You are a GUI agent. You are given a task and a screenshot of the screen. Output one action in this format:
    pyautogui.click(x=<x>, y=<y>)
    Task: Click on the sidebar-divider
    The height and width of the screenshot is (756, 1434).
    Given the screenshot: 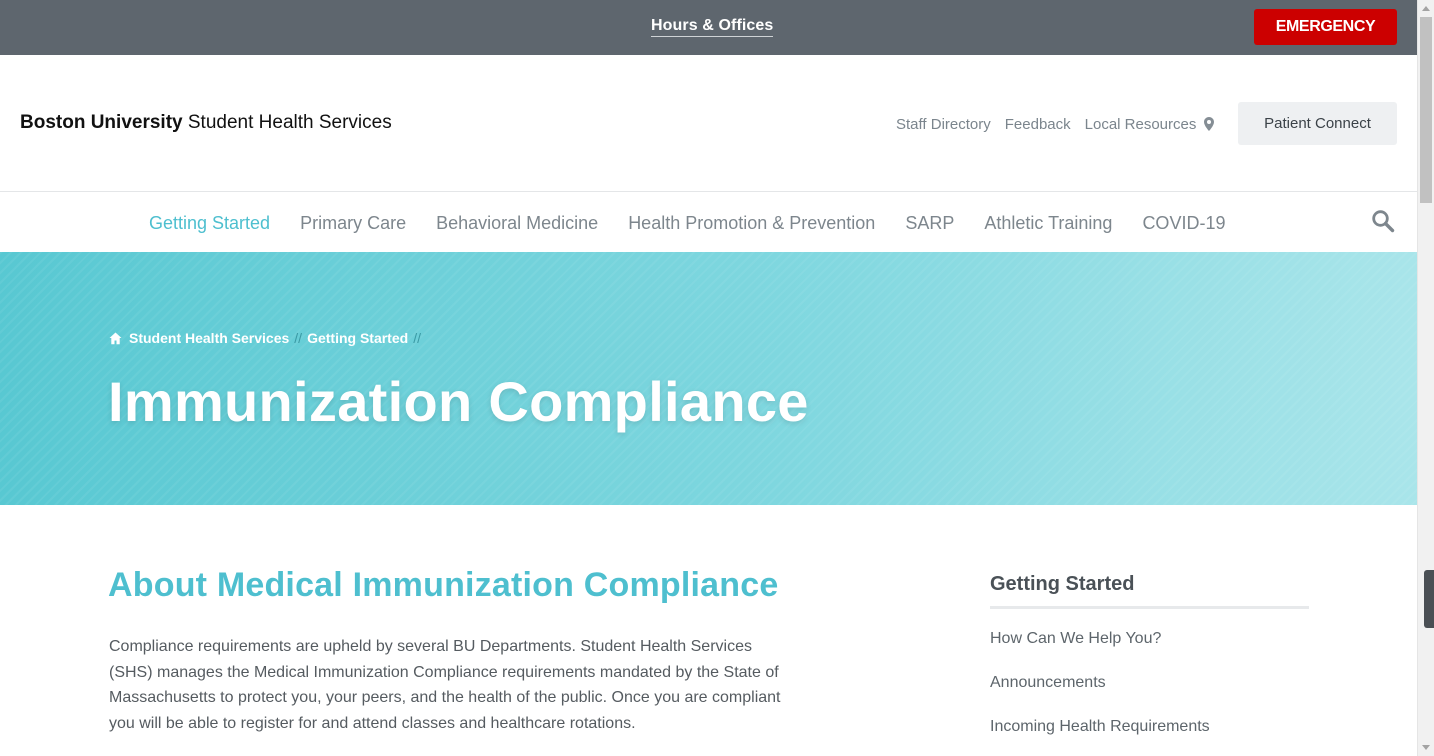 What is the action you would take?
    pyautogui.click(x=1149, y=607)
    